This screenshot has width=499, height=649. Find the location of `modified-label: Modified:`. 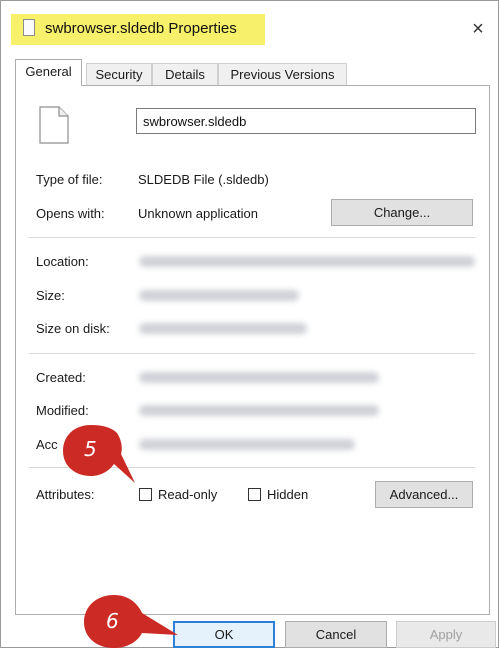

modified-label: Modified: is located at coordinates (62, 410).